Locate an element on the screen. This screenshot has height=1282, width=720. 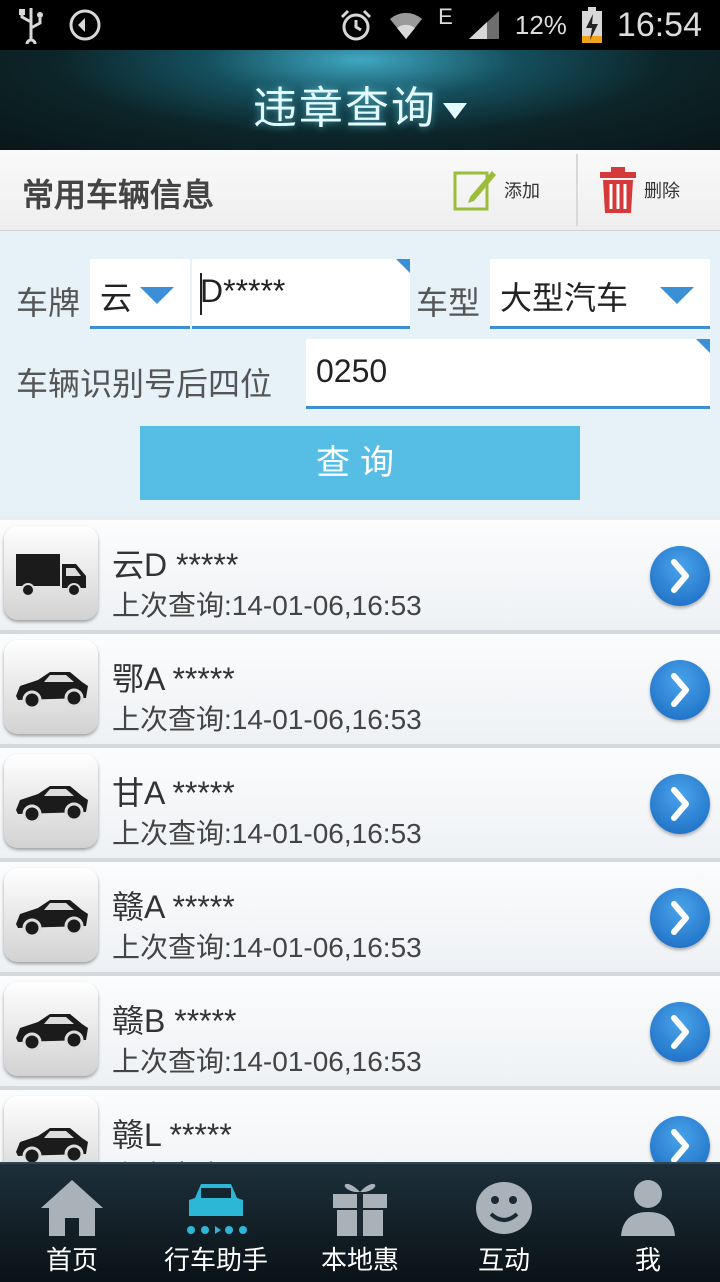
province-value: 云 is located at coordinates (116, 298).